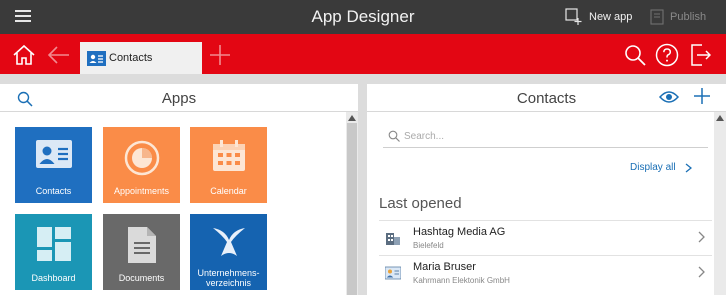  What do you see at coordinates (53, 191) in the screenshot?
I see `app-tile-label: Contacts` at bounding box center [53, 191].